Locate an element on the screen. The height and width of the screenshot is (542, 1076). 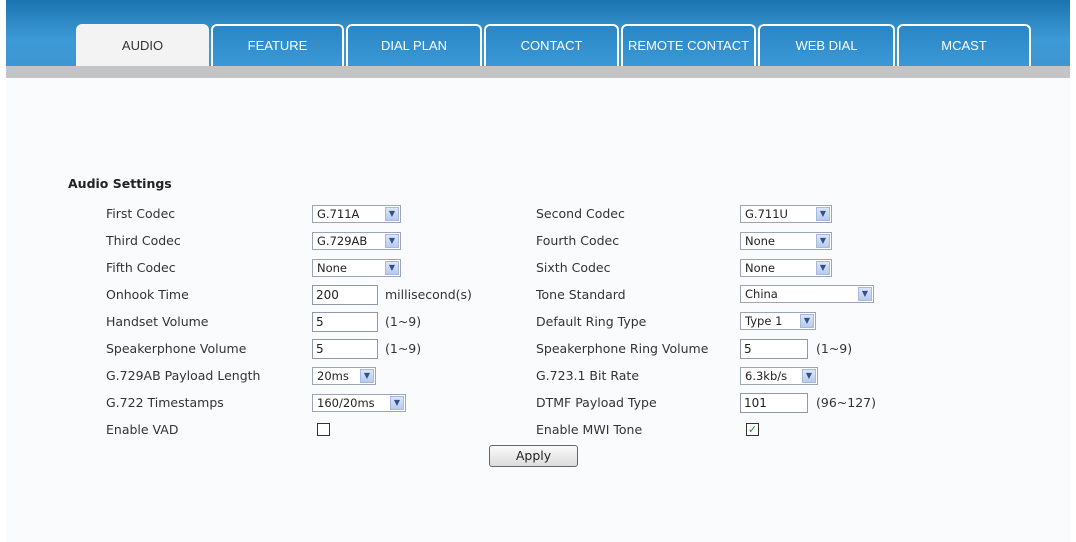
speakerphone-ring-volume-range: (1~9) is located at coordinates (834, 348).